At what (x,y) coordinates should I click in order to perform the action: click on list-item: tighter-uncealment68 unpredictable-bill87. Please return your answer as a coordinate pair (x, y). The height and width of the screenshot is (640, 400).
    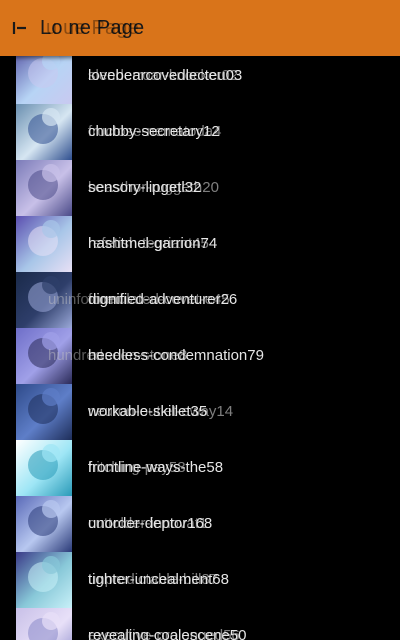
    Looking at the image, I should click on (200, 580).